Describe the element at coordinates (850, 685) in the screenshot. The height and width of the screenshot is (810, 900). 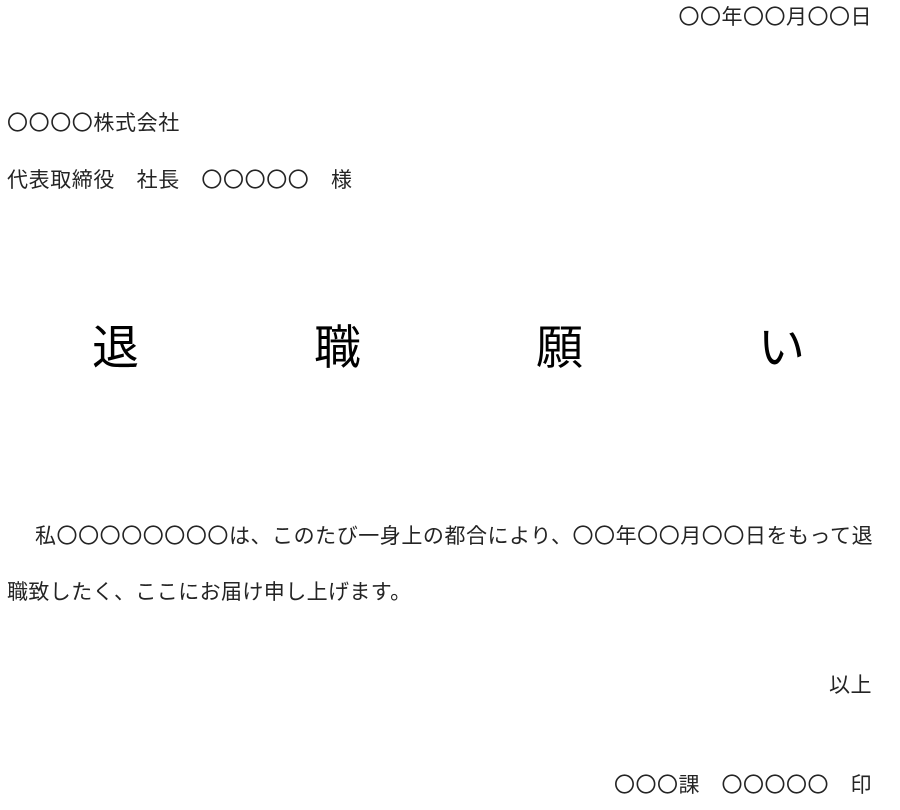
I see `closing-note: 以上` at that location.